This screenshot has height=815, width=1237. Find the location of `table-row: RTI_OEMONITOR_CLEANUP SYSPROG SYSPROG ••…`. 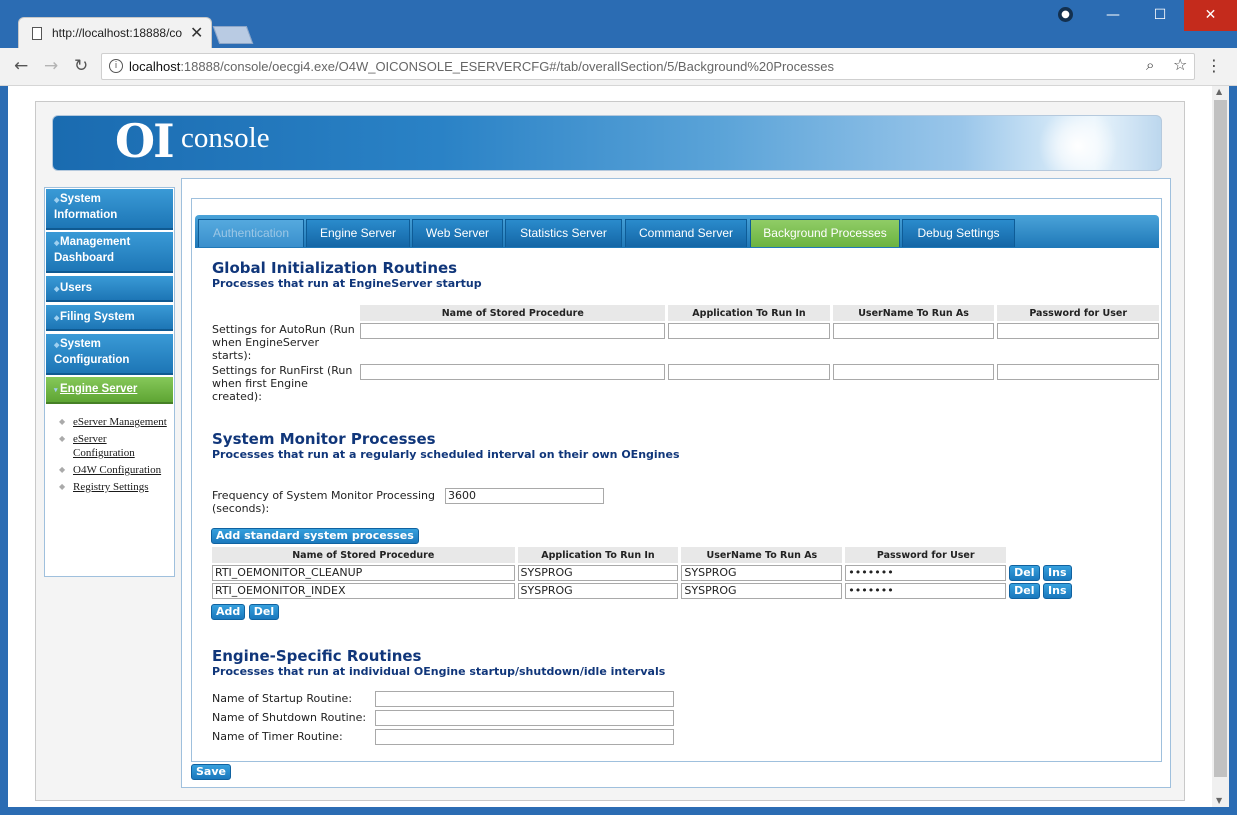

table-row: RTI_OEMONITOR_CLEANUP SYSPROG SYSPROG ••… is located at coordinates (644, 573).